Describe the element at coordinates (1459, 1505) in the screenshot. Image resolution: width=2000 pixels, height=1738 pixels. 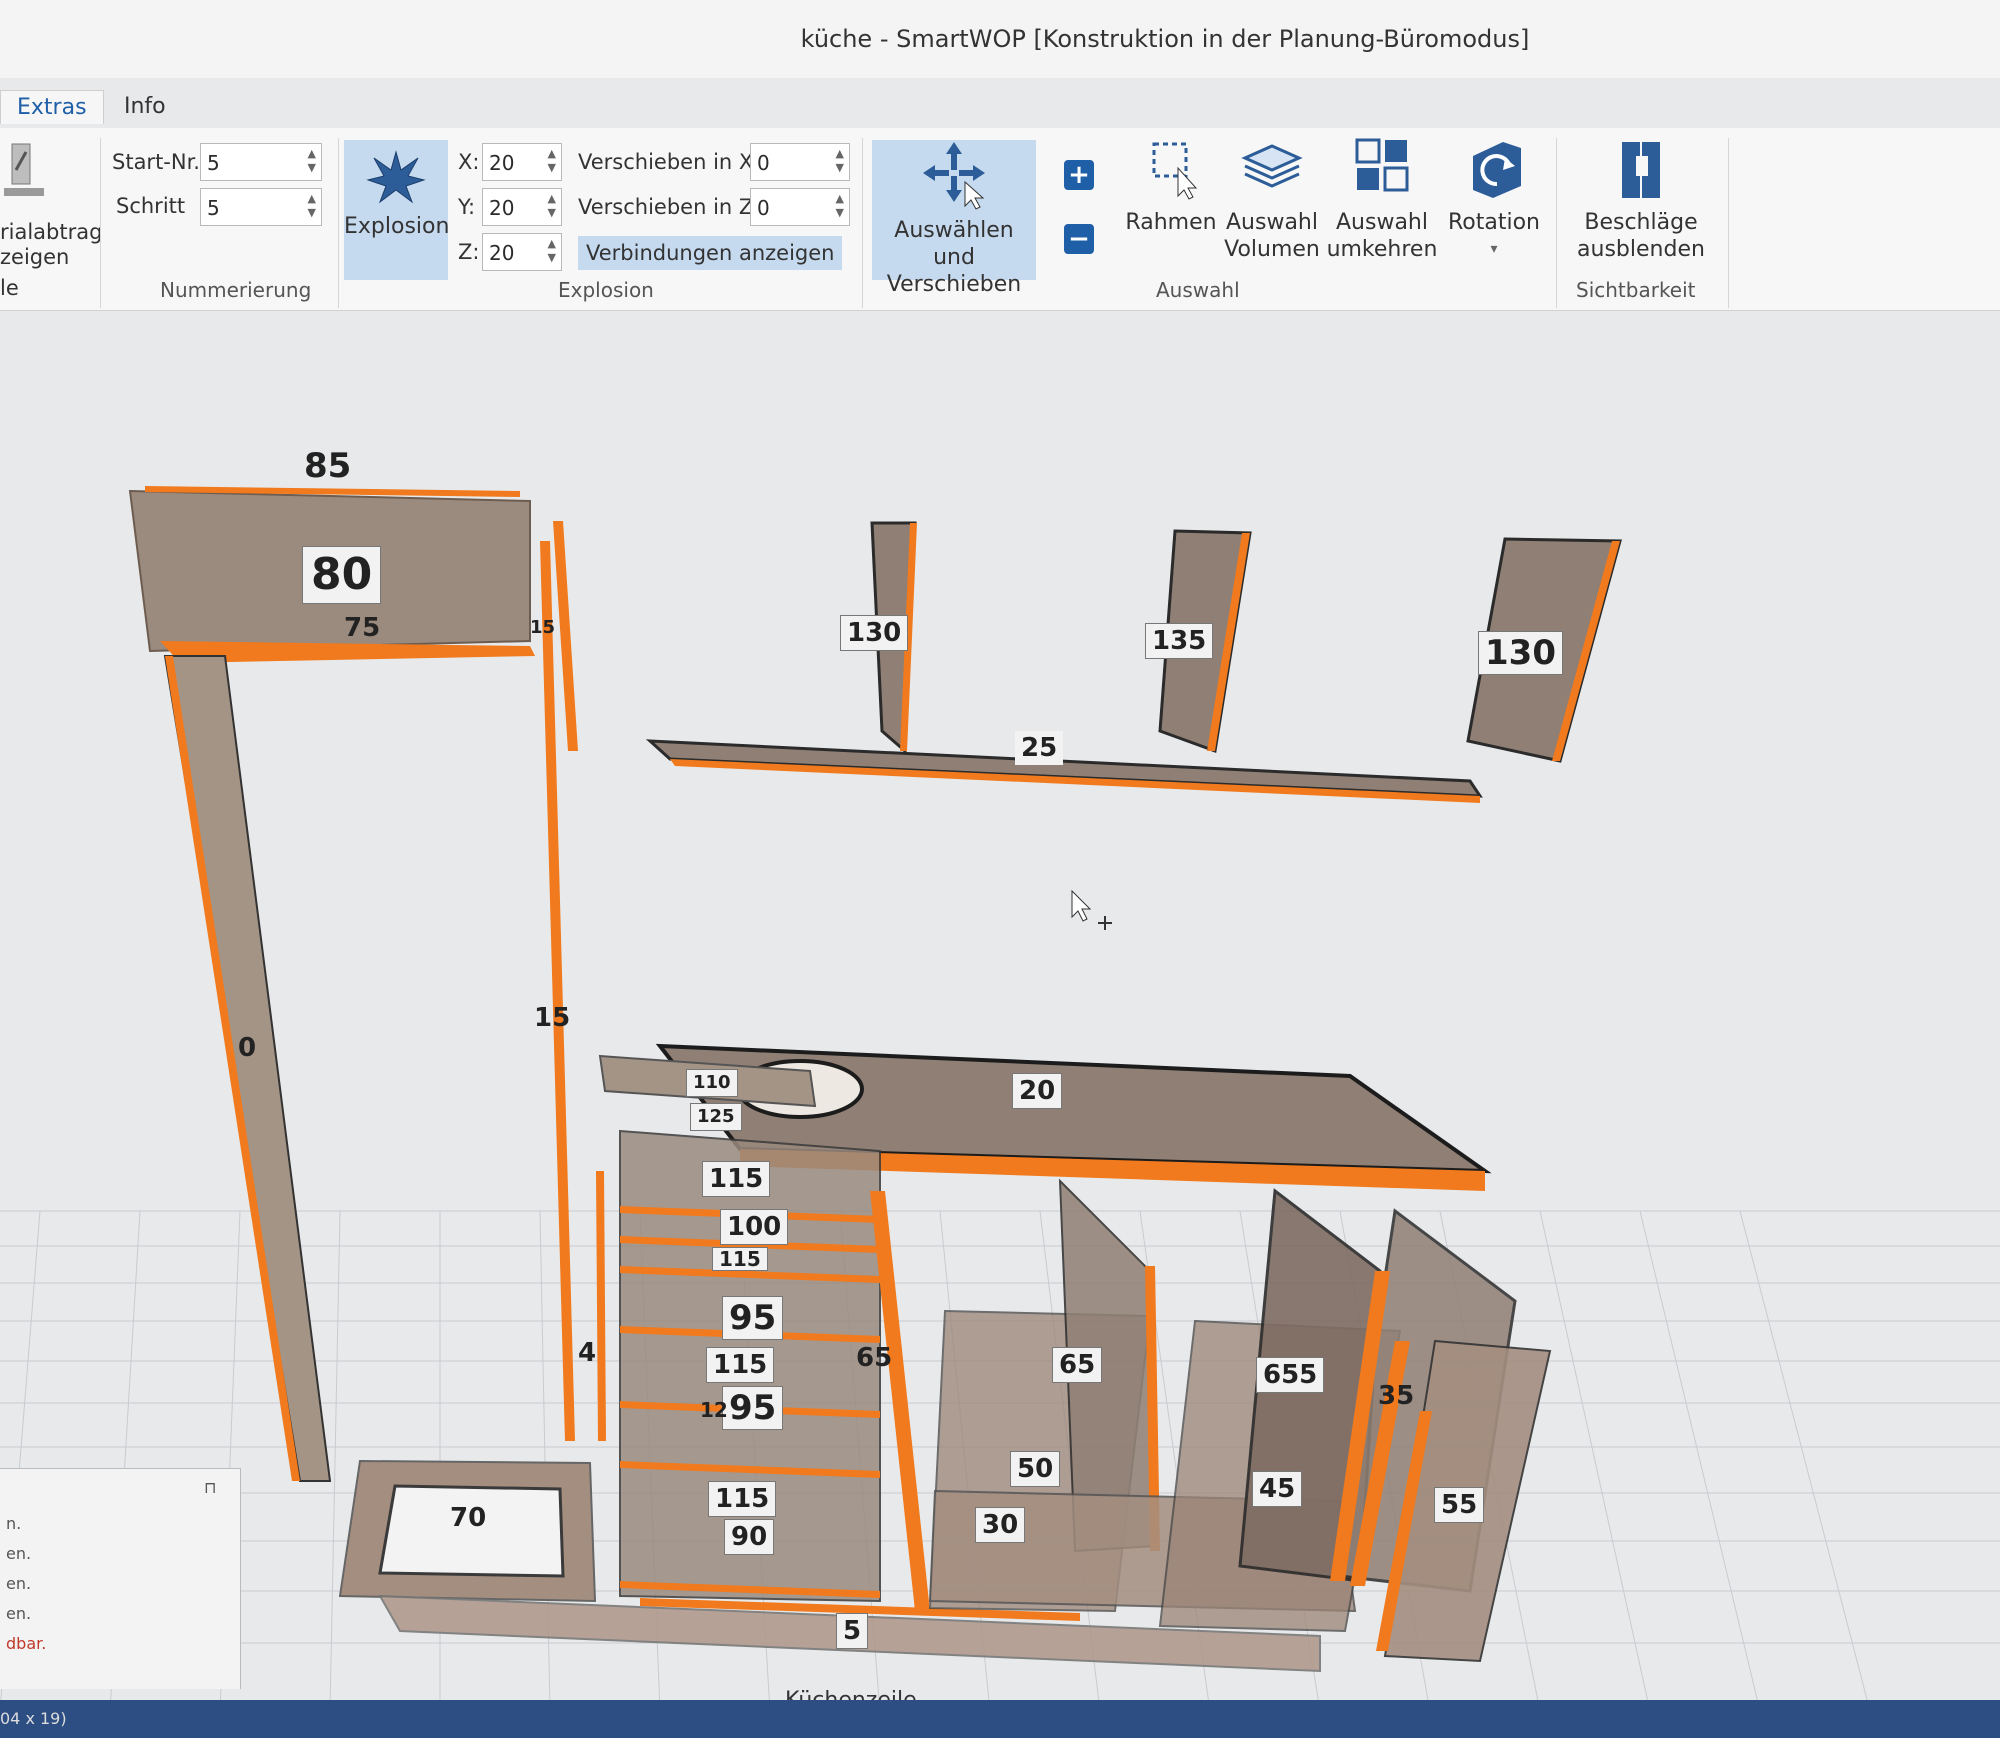
I see `dimension-label: 55` at that location.